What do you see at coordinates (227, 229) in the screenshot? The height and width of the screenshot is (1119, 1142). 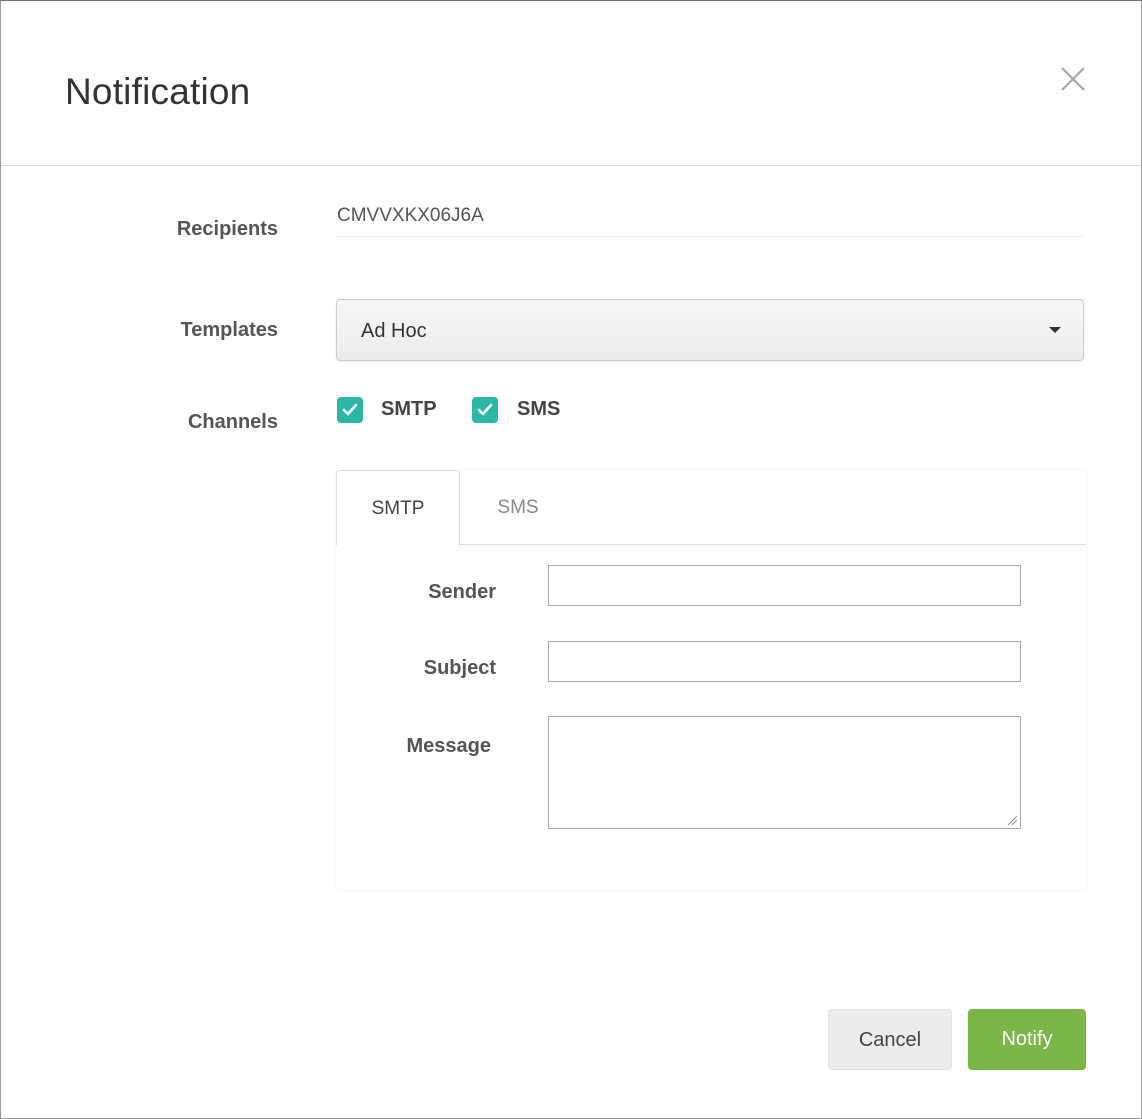 I see `recipients-label: Recipients` at bounding box center [227, 229].